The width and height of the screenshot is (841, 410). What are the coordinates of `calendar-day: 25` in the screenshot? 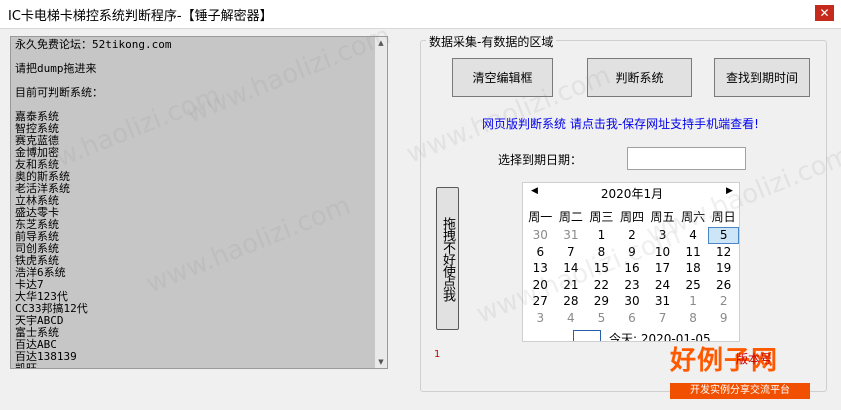 It's located at (693, 285).